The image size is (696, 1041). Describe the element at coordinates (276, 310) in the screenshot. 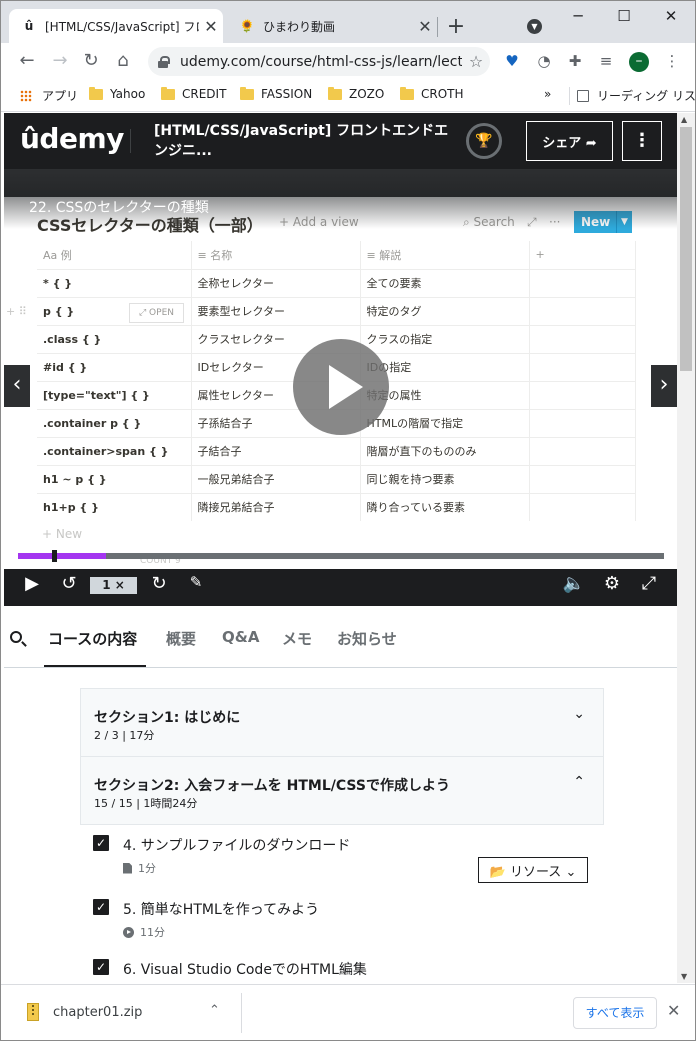

I see `table-cell: 要素型セレクター` at that location.